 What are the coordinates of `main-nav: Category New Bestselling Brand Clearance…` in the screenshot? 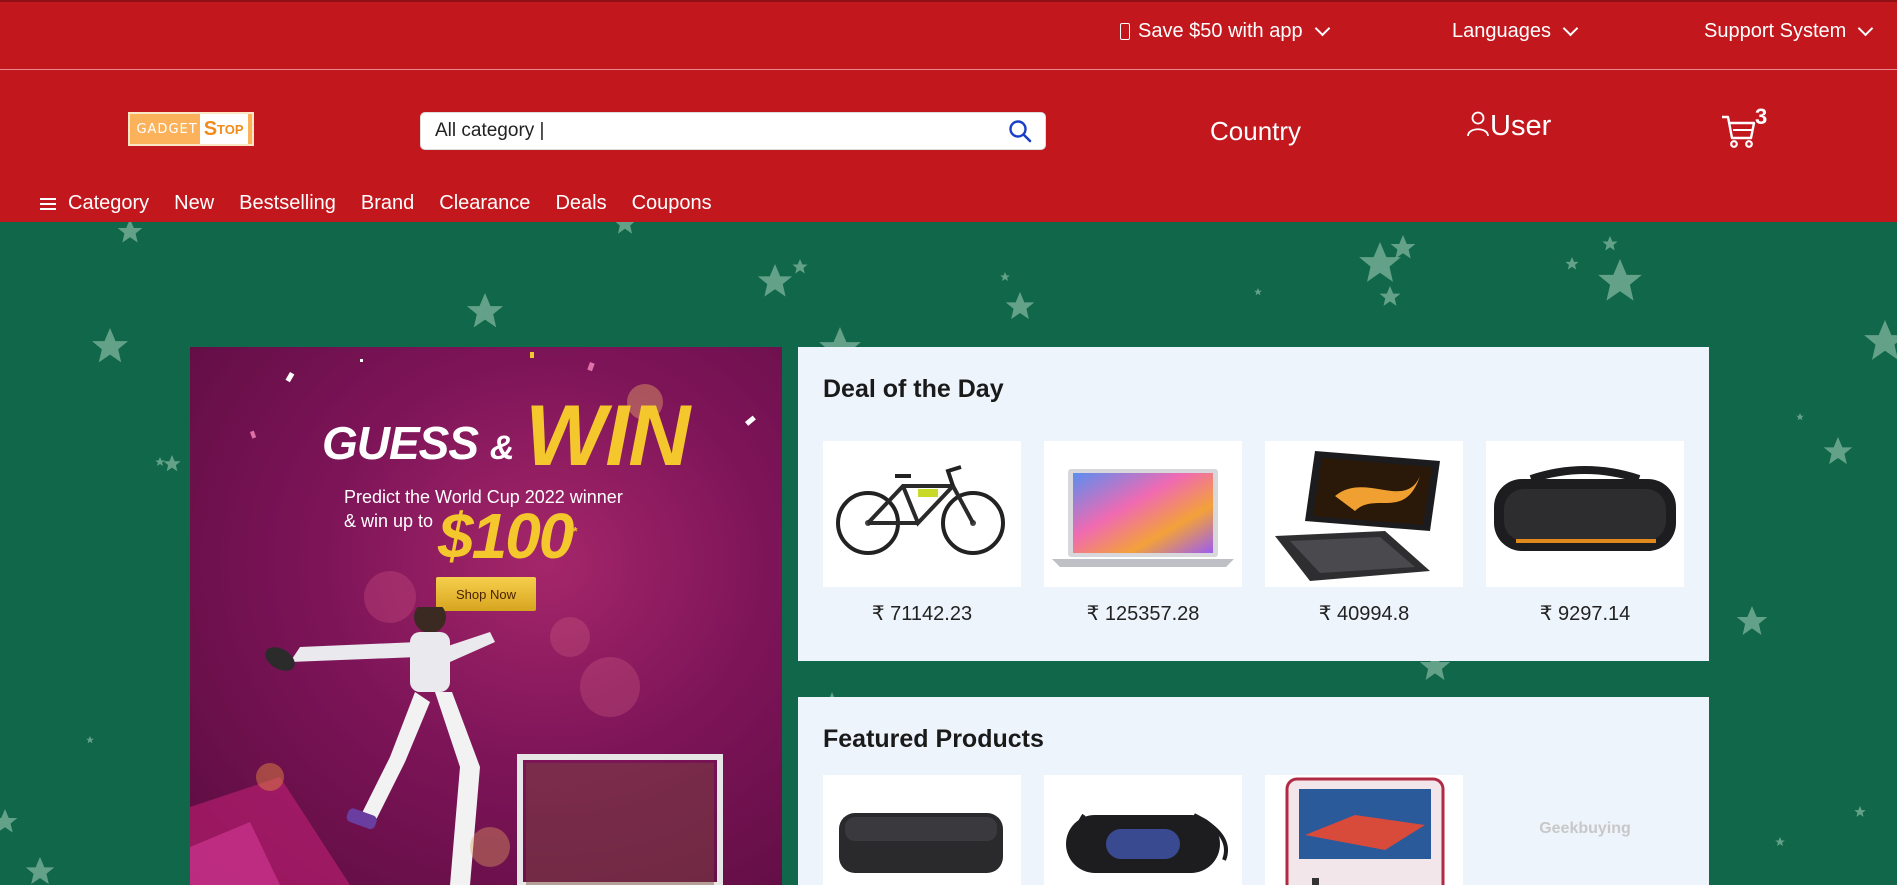 It's located at (376, 203).